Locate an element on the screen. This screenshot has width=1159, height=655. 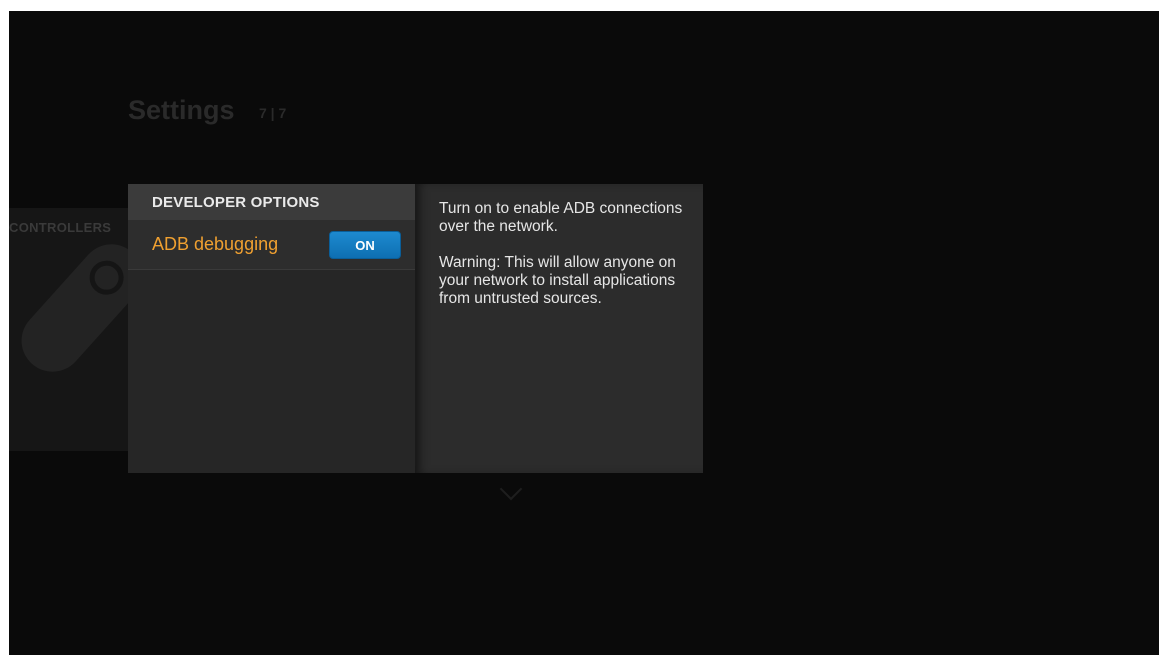
controllers-tile-label: CONTROLLERS is located at coordinates (60, 227).